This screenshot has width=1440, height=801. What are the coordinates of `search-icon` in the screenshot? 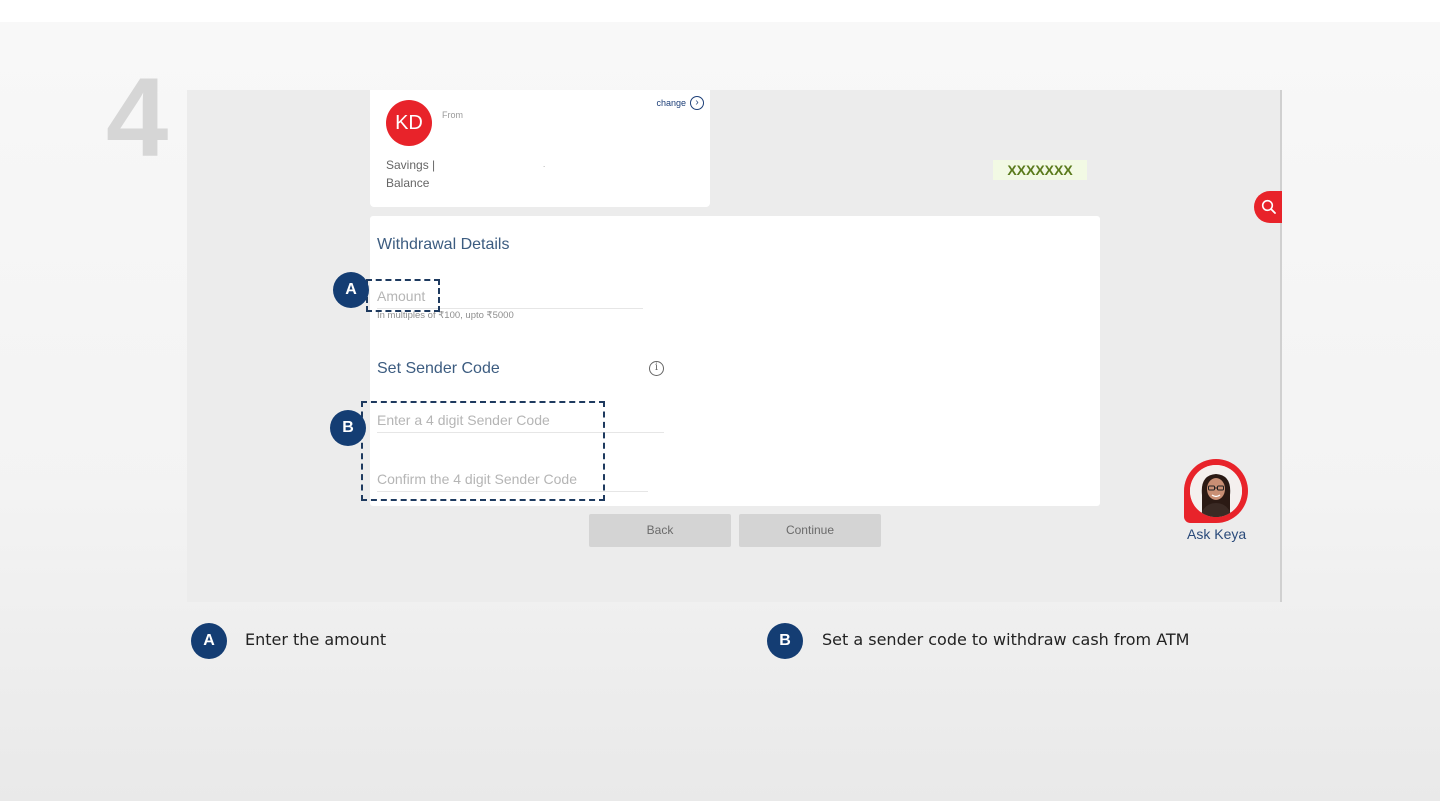 It's located at (1268, 206).